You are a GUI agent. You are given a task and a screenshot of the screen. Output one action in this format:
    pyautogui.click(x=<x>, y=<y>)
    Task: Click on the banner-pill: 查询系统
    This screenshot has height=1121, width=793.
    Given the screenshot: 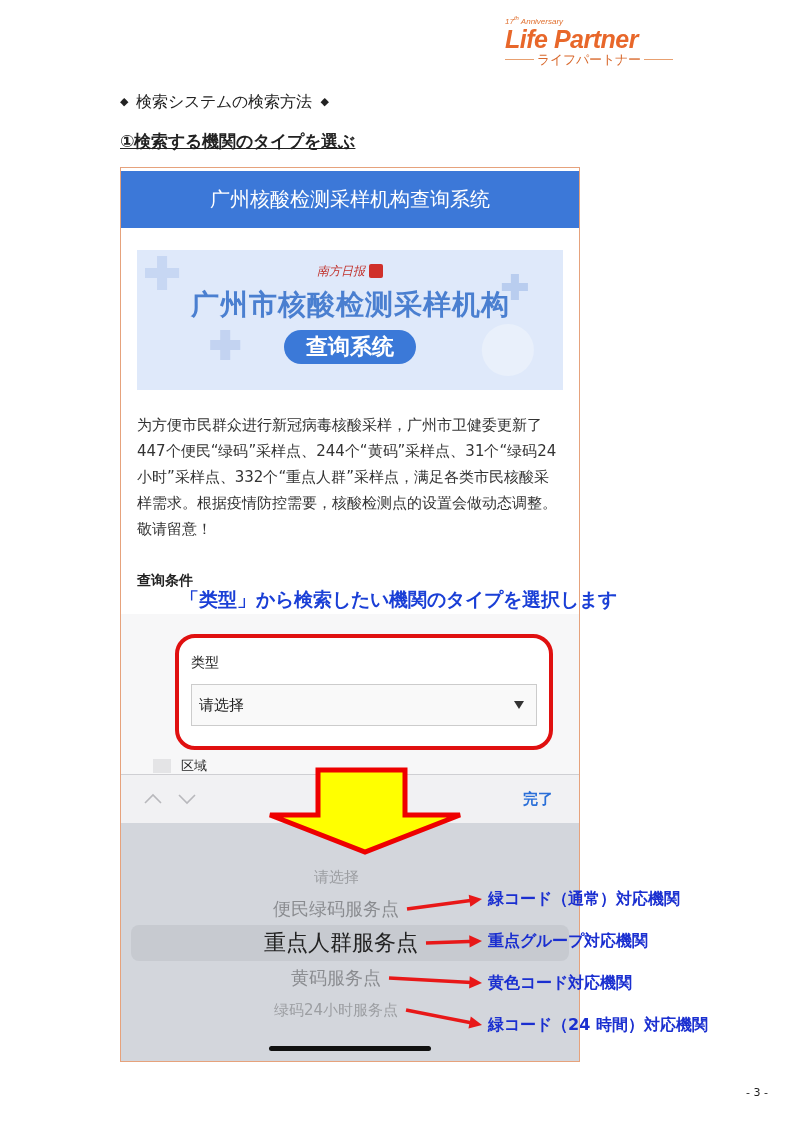 What is the action you would take?
    pyautogui.click(x=350, y=347)
    